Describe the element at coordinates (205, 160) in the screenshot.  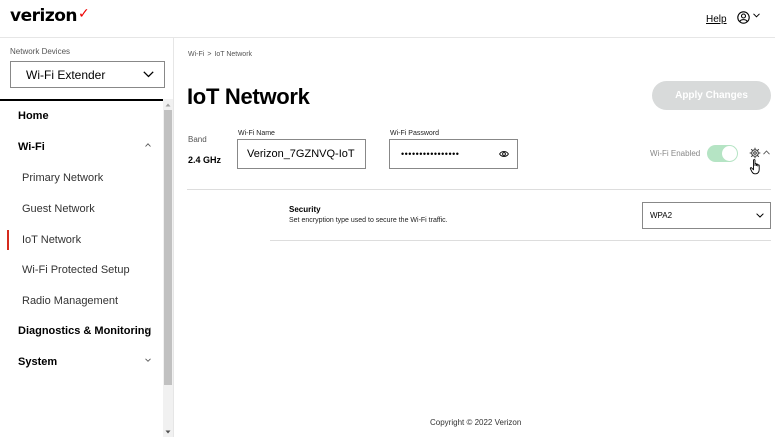
I see `band-value: 2.4 GHz` at that location.